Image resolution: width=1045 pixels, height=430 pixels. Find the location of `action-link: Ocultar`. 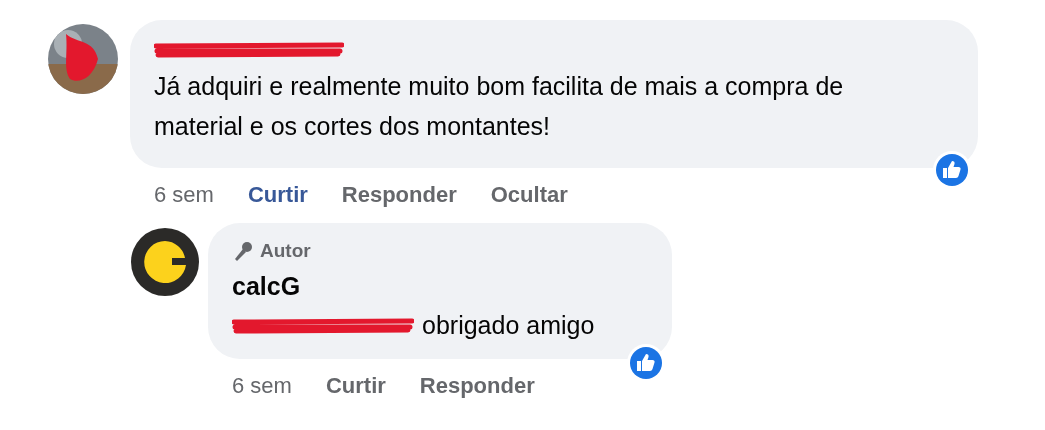

action-link: Ocultar is located at coordinates (529, 194).